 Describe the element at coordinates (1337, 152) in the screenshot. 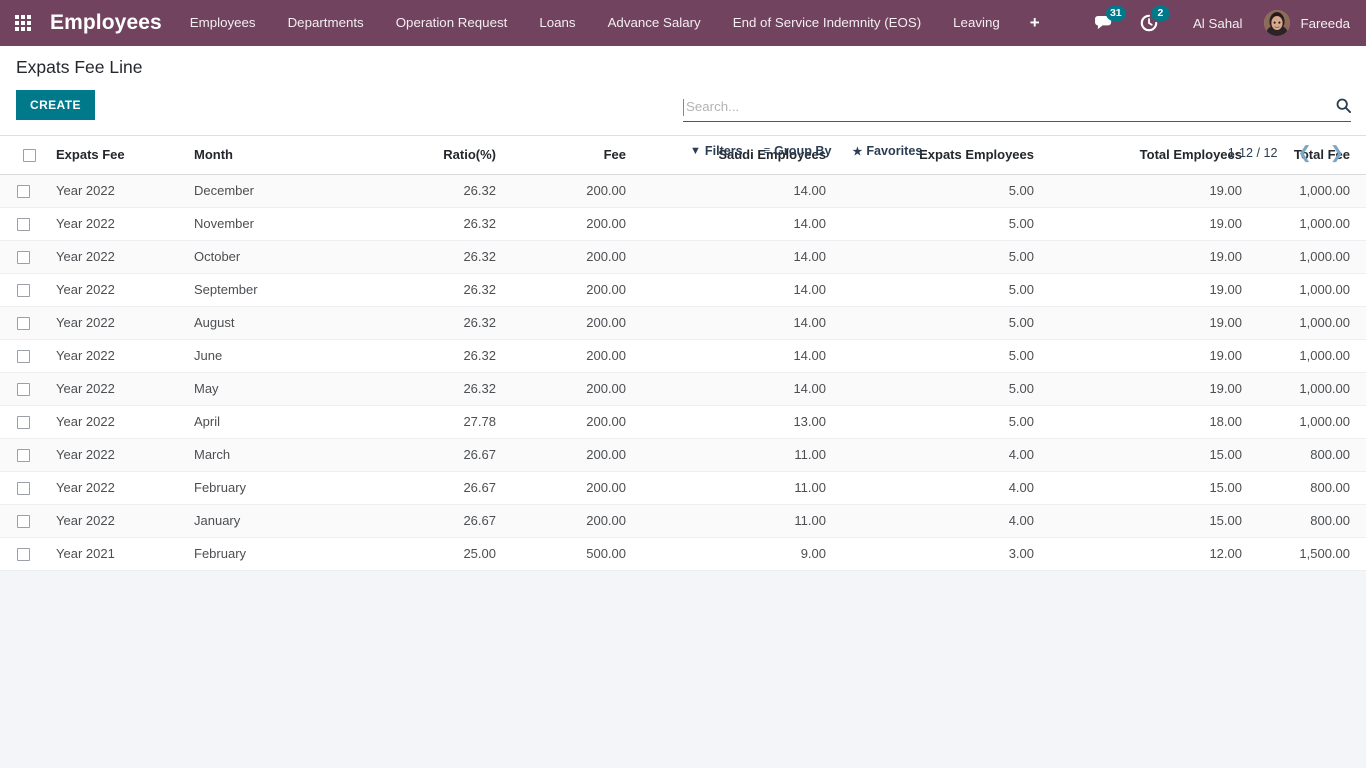

I see `chevron-right-icon: ❯` at that location.